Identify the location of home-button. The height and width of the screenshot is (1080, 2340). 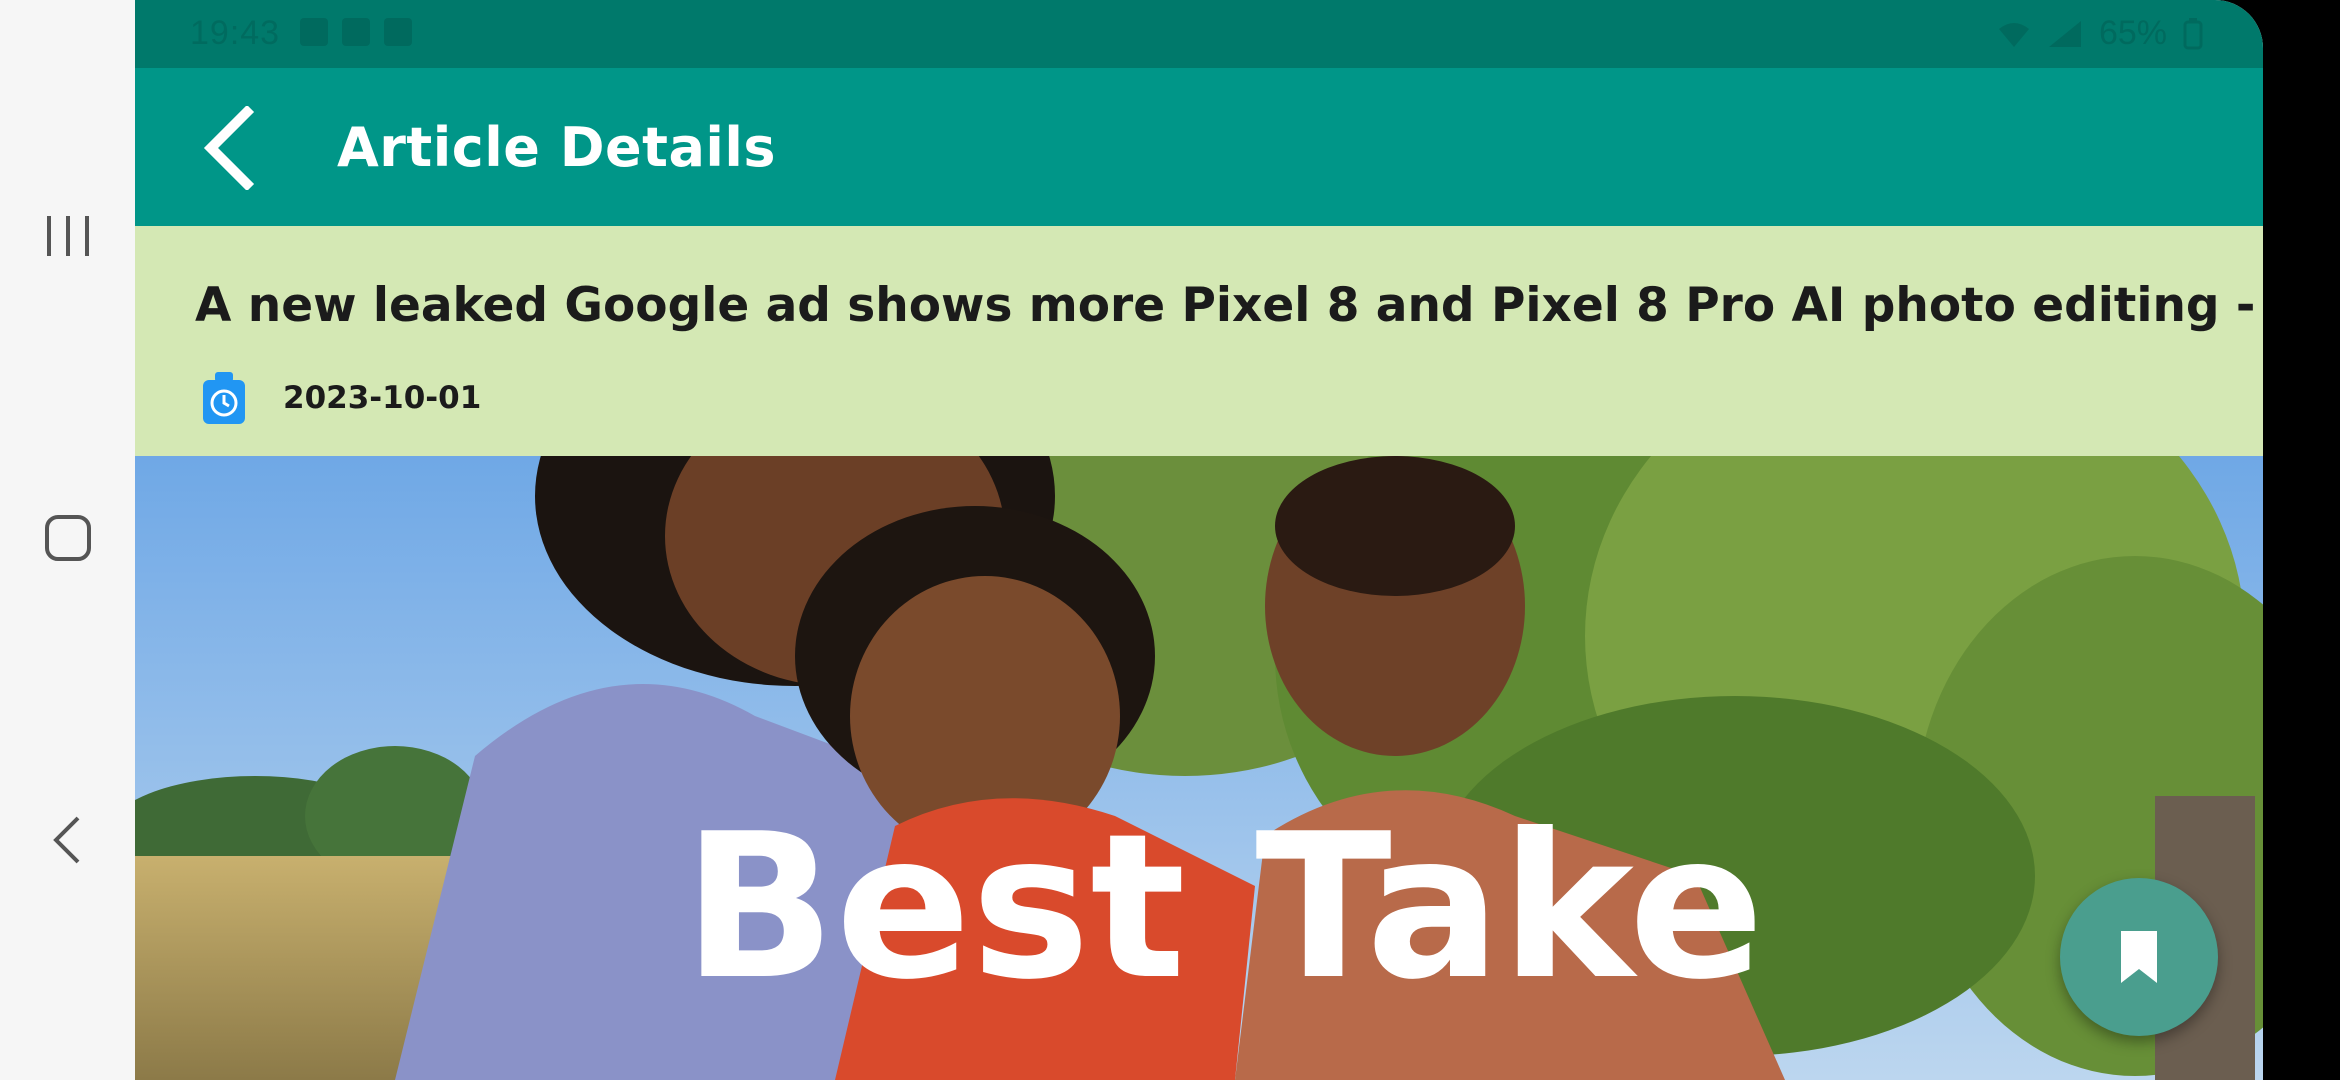
(68, 538).